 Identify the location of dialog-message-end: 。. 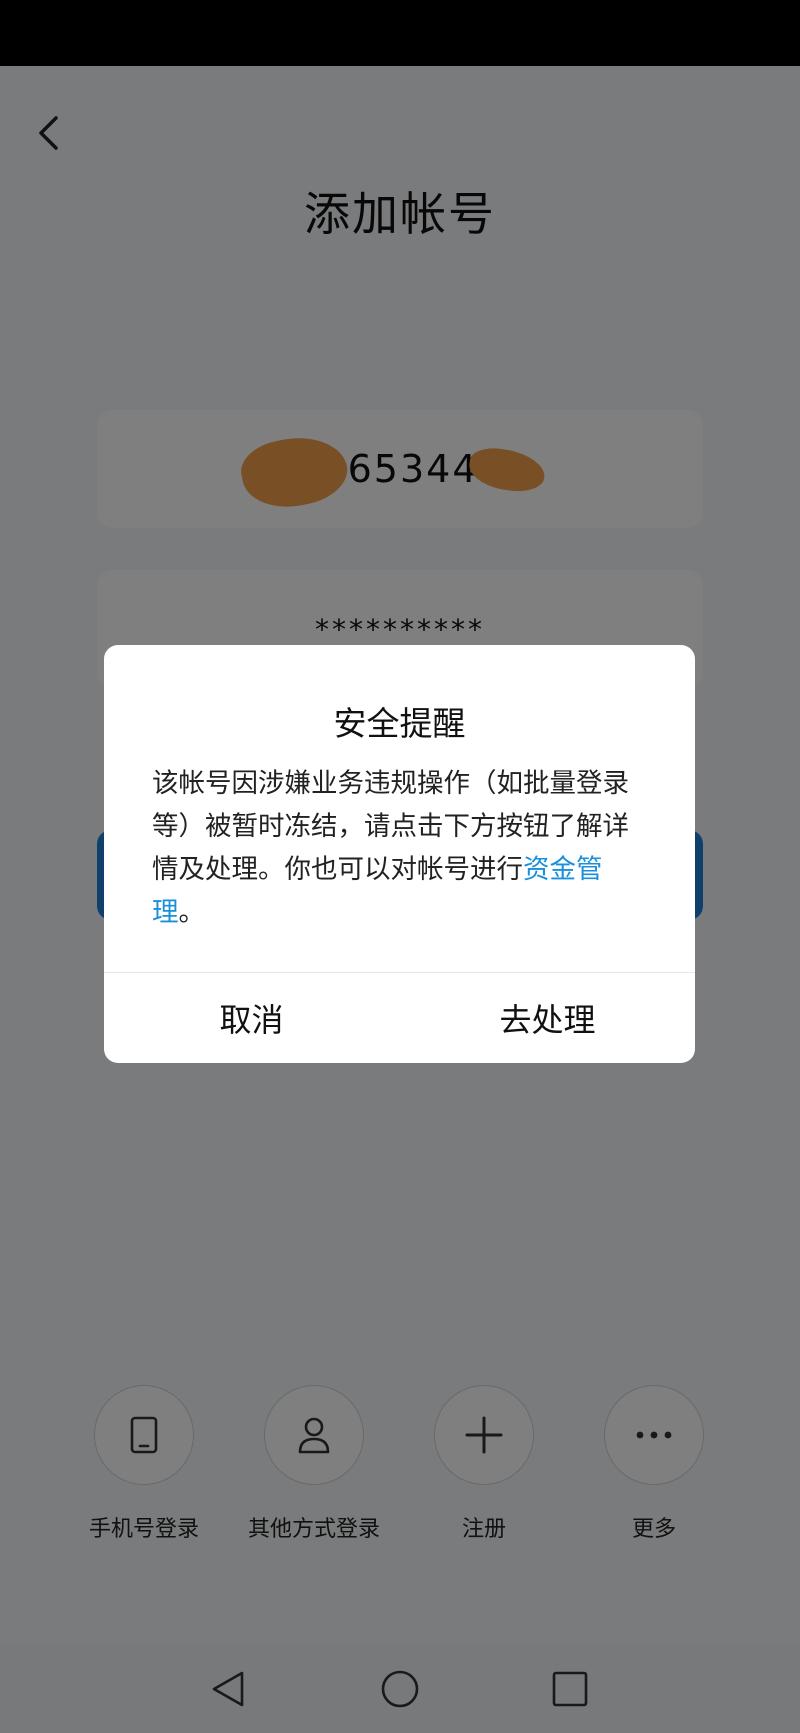
(192, 912).